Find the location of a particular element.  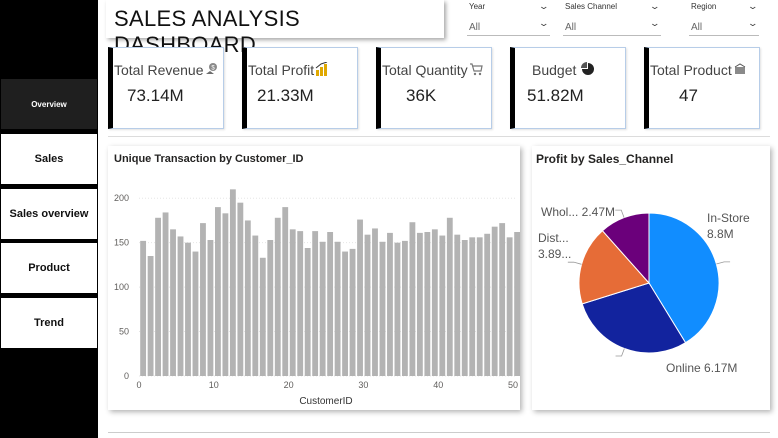

nav-item-sales: Sales is located at coordinates (49, 159).